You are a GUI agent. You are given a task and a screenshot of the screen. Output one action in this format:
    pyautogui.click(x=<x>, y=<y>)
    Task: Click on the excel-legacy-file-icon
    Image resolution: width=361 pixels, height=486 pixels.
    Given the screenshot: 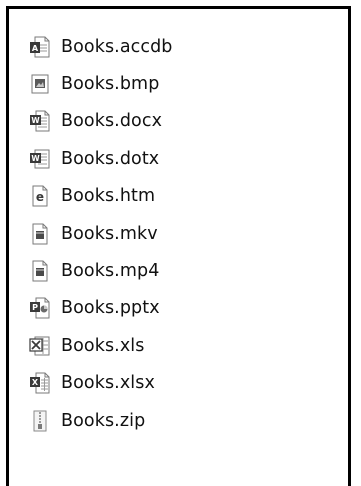 What is the action you would take?
    pyautogui.click(x=40, y=346)
    